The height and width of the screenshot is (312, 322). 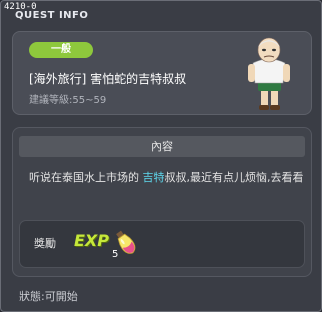 I want to click on npc-name-highlight: 吉特, so click(x=153, y=177).